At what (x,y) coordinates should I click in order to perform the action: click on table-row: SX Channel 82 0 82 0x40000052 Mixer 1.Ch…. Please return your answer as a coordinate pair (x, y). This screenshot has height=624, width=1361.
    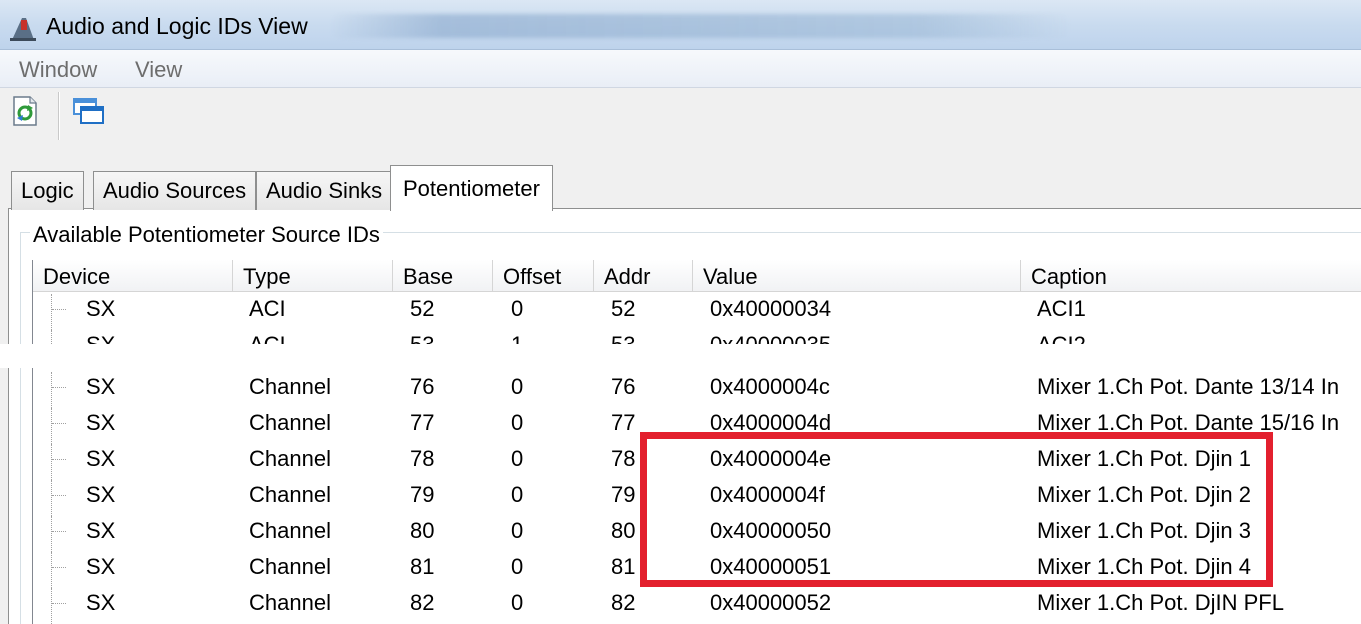
    Looking at the image, I should click on (697, 606).